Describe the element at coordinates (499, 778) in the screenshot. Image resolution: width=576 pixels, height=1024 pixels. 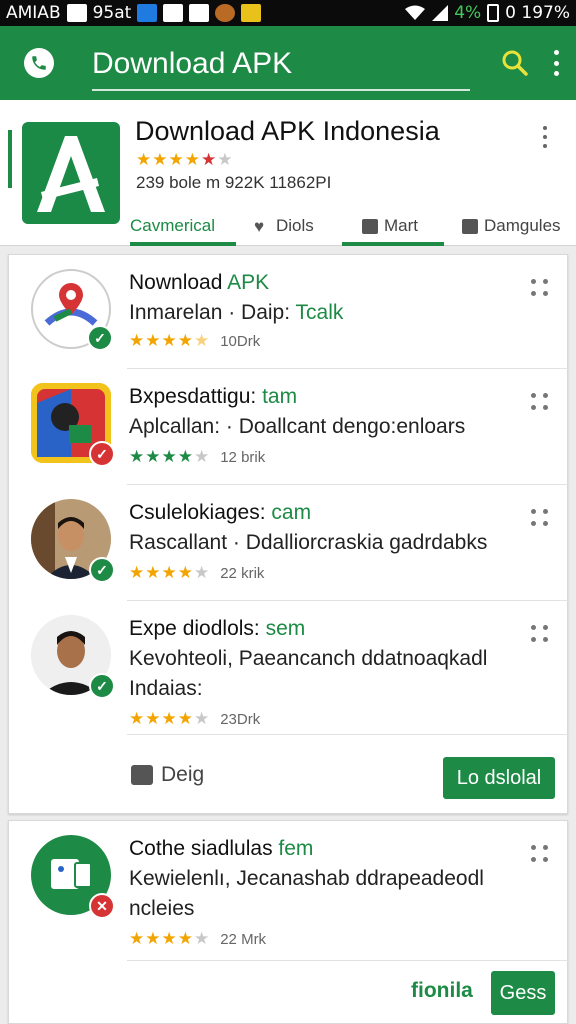
I see `download-button: Lo dslolal` at that location.